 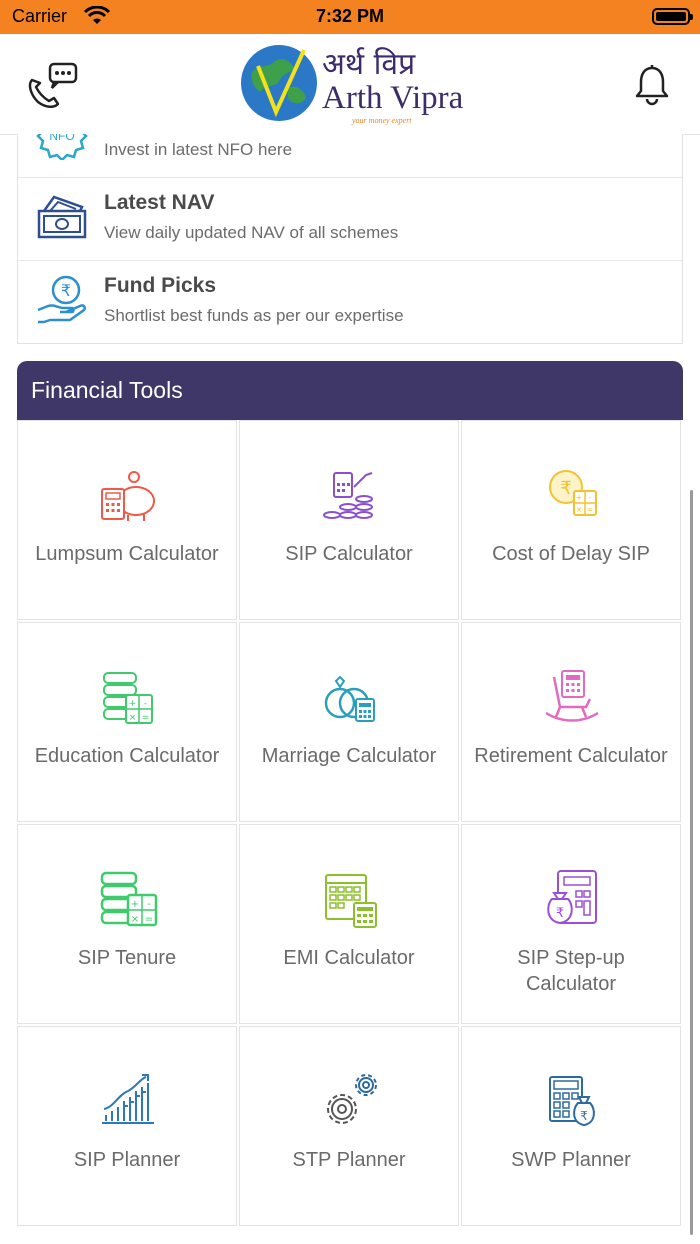 What do you see at coordinates (349, 1160) in the screenshot?
I see `tool-label: STP Planner` at bounding box center [349, 1160].